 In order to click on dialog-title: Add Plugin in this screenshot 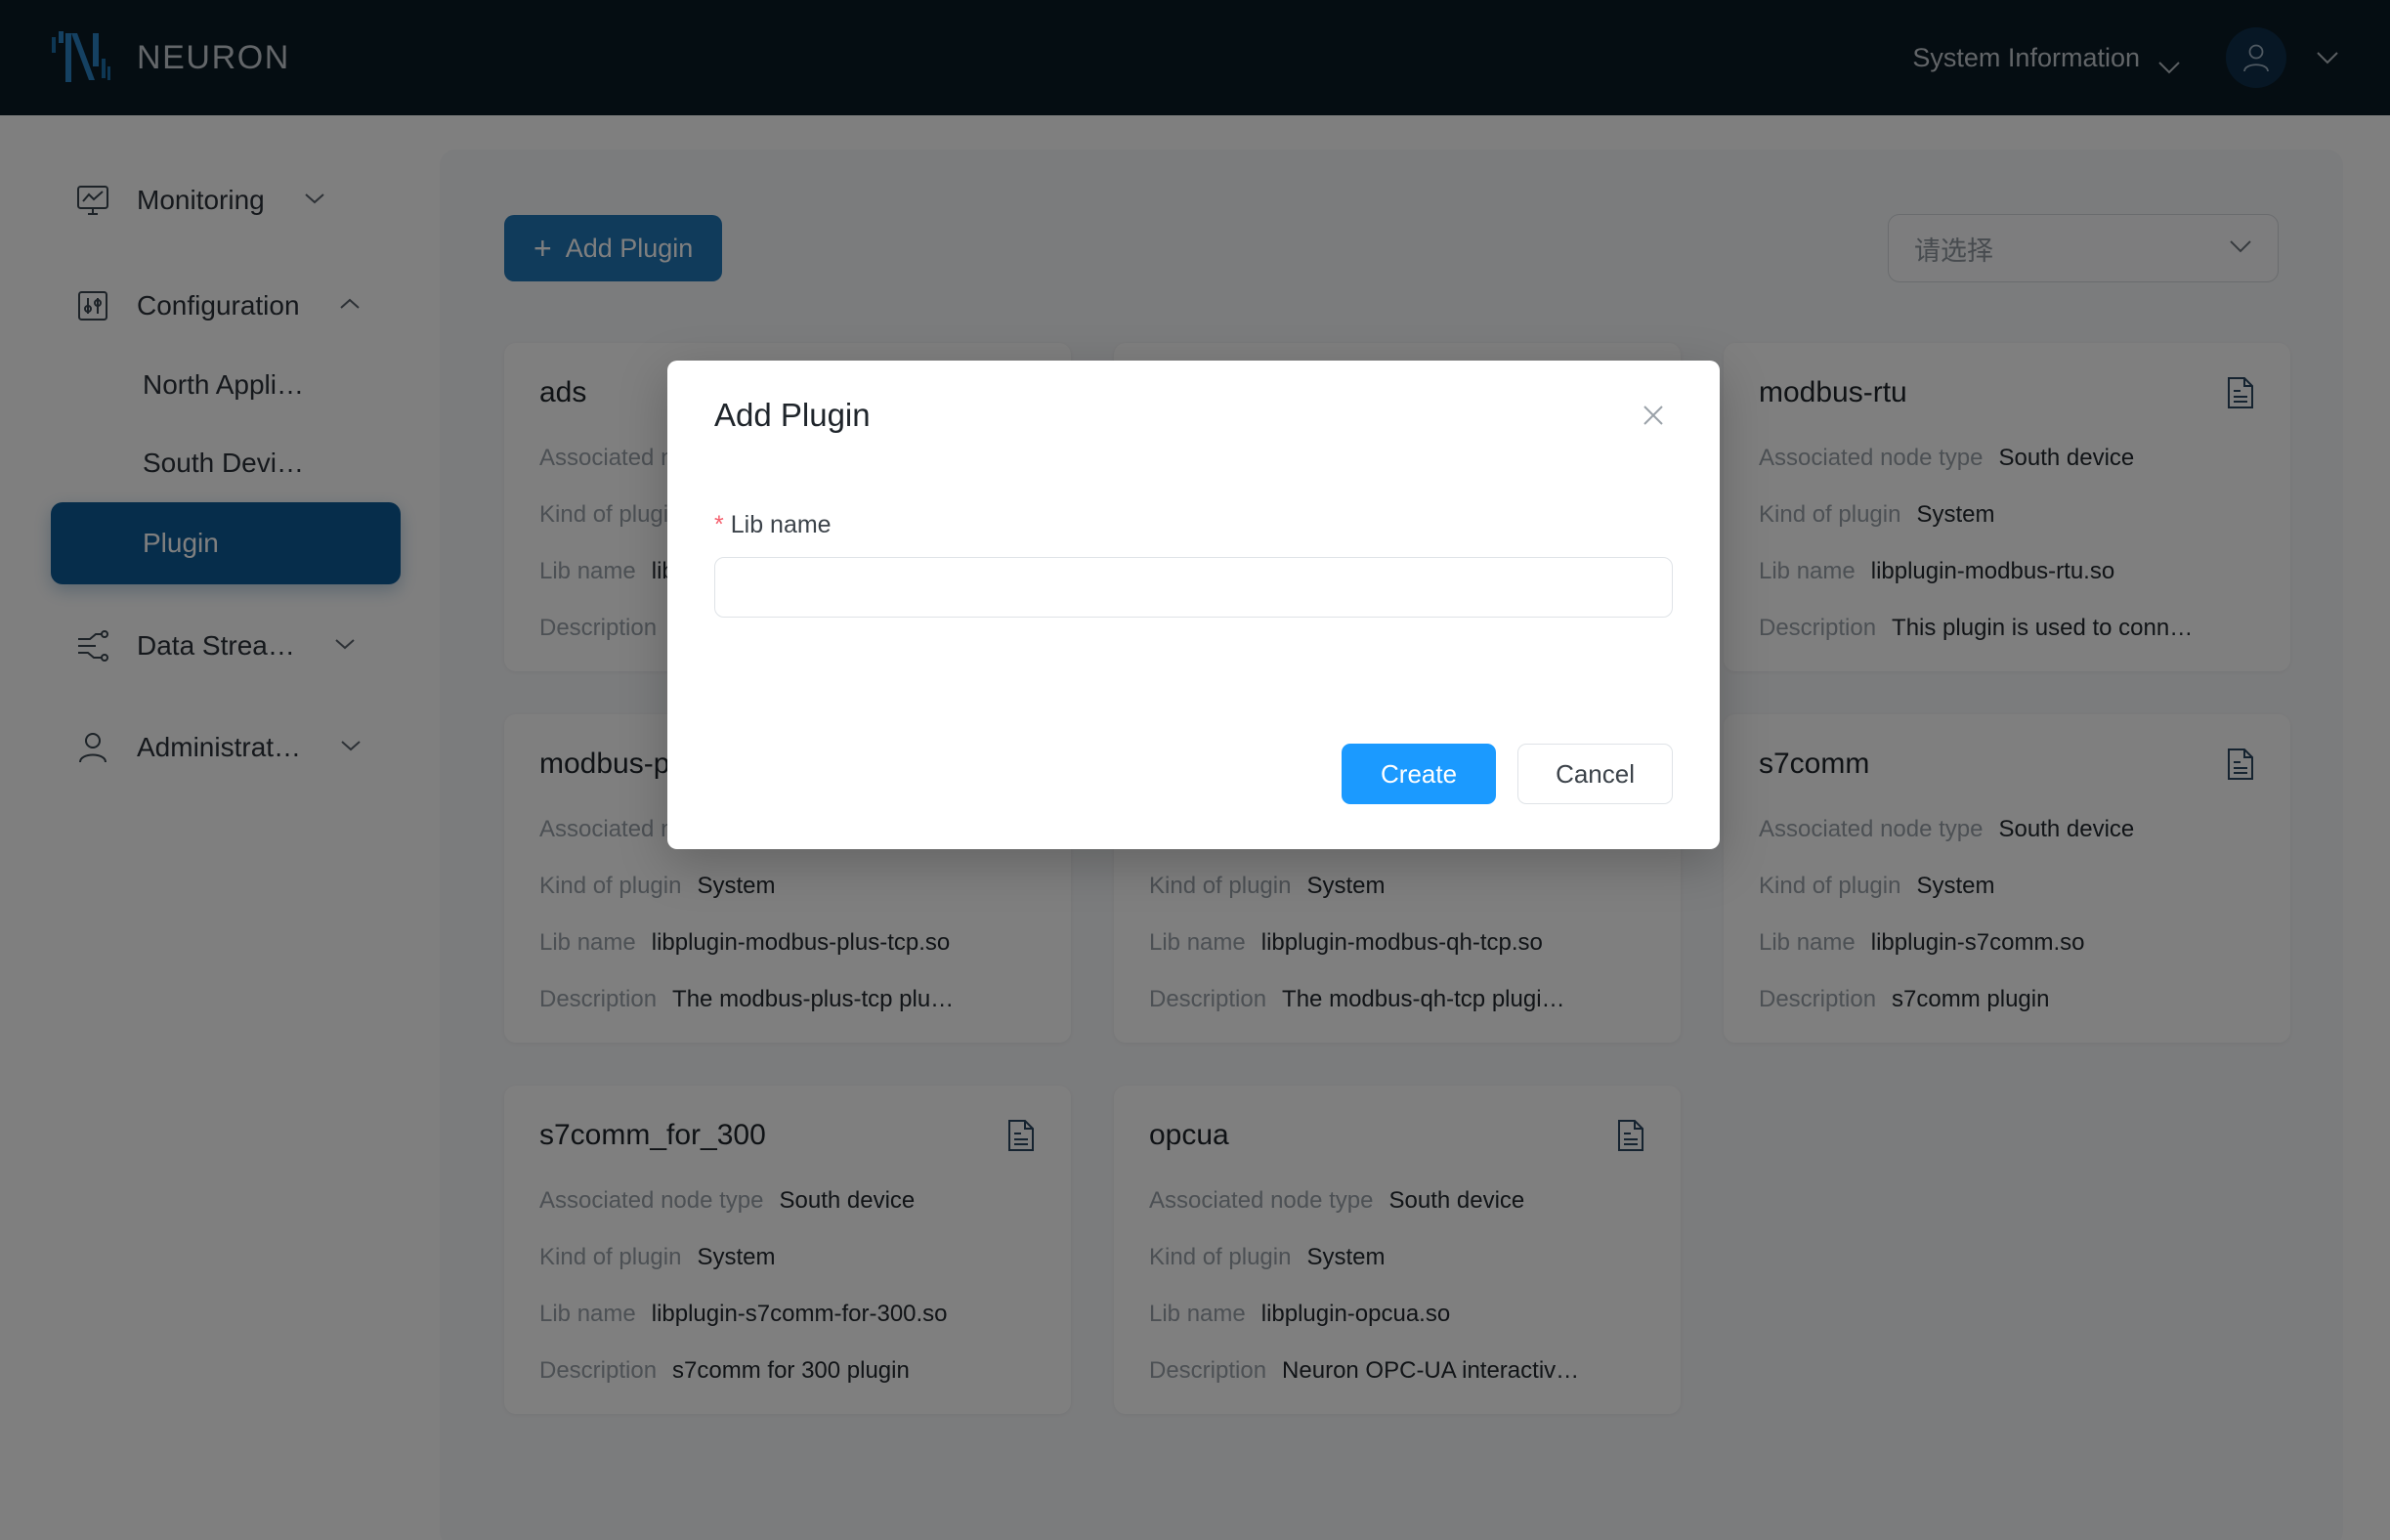, I will do `click(792, 415)`.